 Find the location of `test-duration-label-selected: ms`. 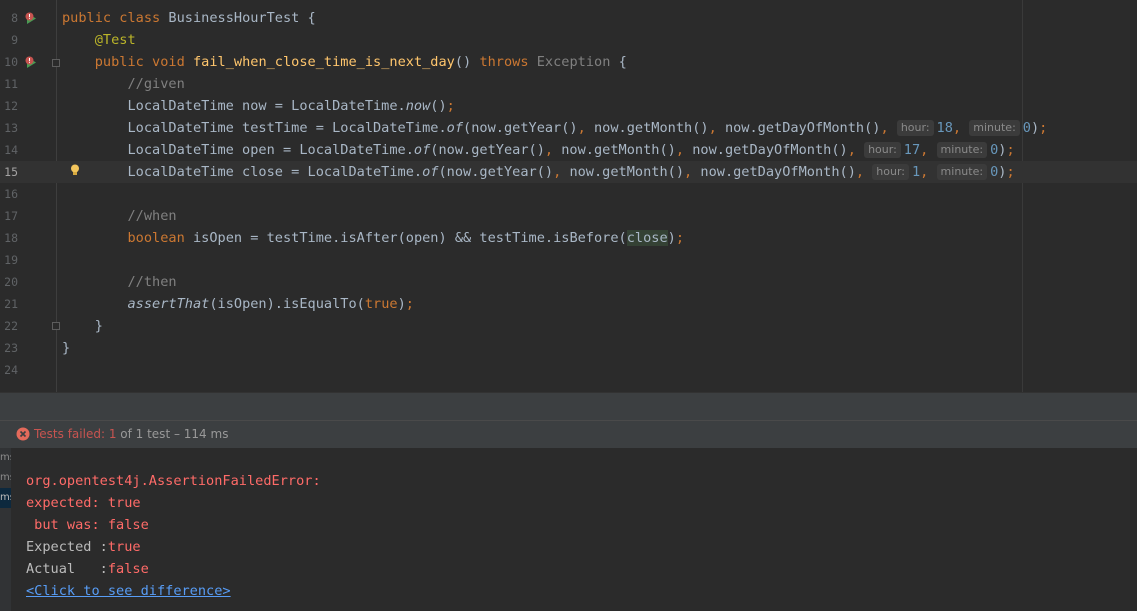

test-duration-label-selected: ms is located at coordinates (5, 498).